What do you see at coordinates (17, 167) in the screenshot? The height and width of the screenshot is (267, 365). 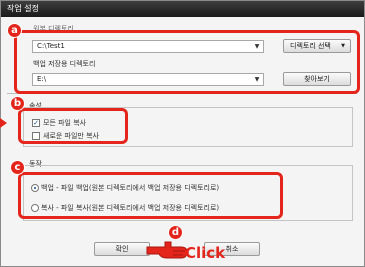 I see `badge-c: c` at bounding box center [17, 167].